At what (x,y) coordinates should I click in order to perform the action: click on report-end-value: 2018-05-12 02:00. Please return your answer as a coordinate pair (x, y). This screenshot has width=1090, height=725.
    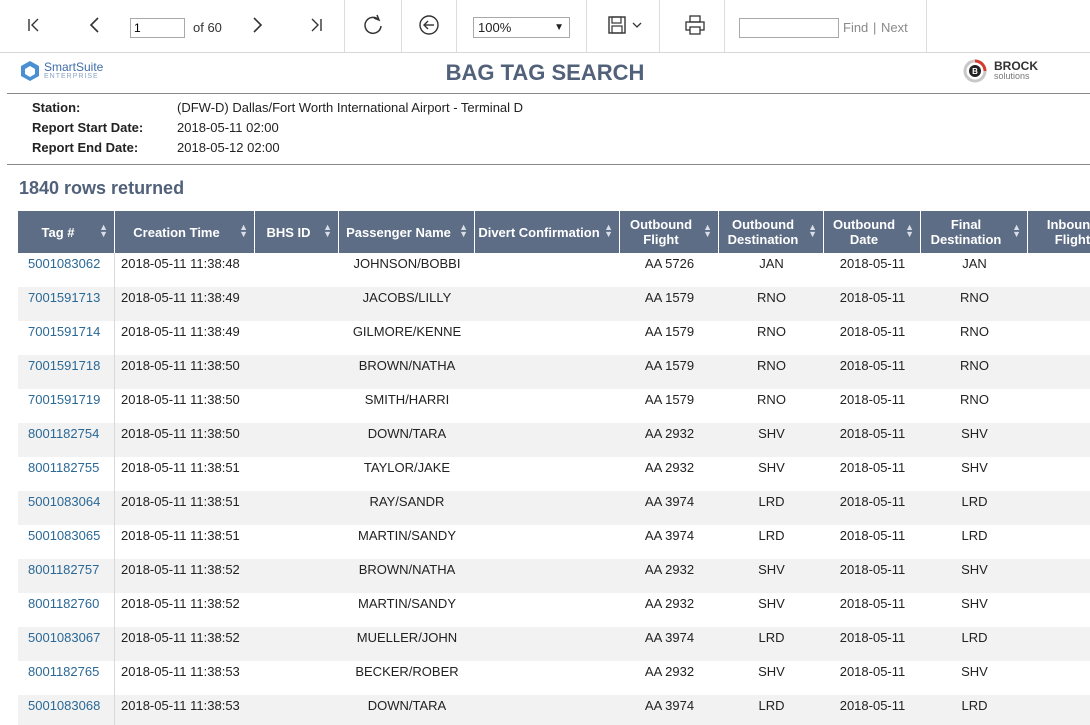
    Looking at the image, I should click on (228, 147).